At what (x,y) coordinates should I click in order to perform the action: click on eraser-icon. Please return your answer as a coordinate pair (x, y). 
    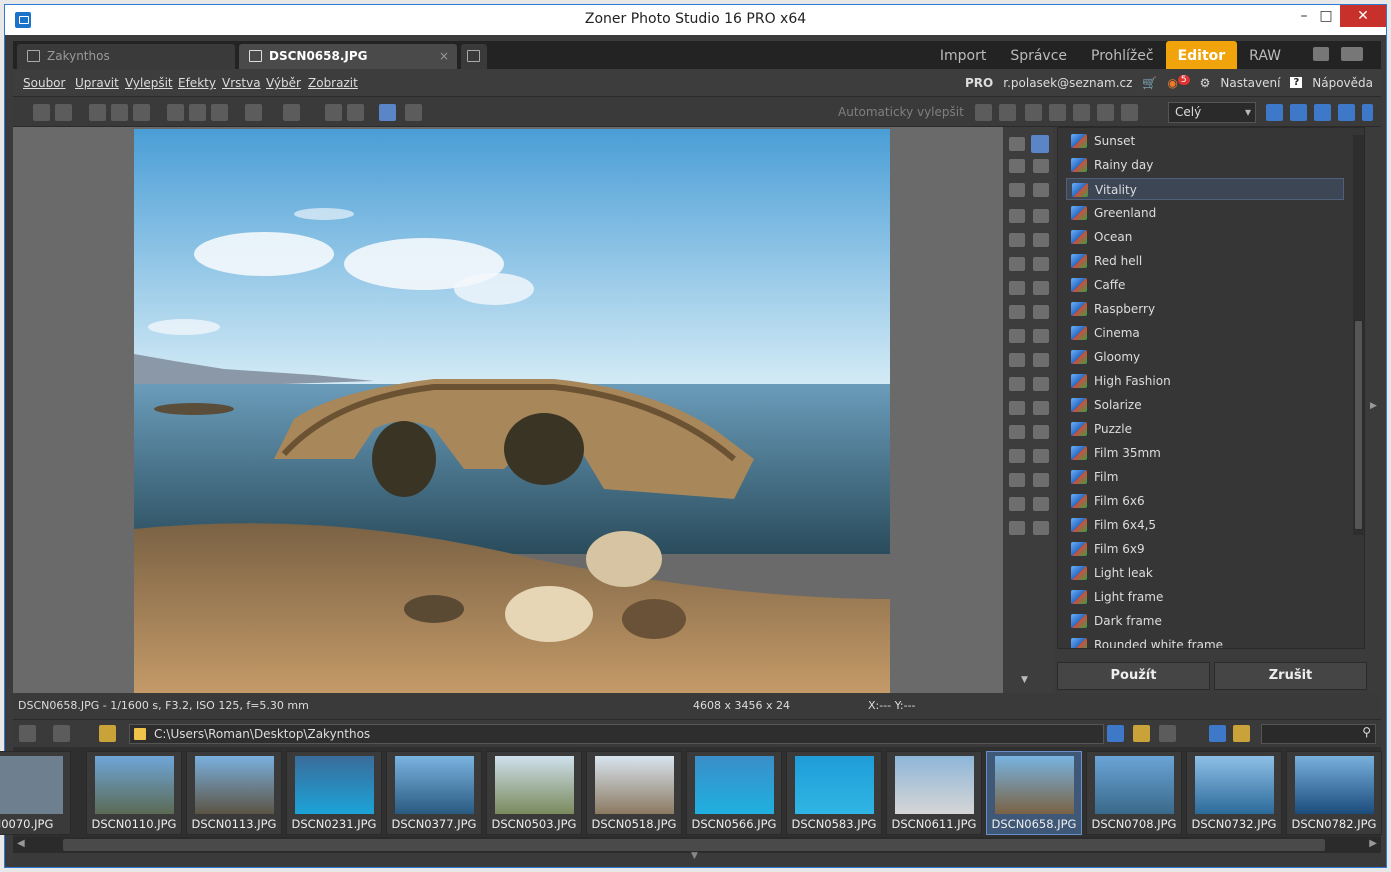
    Looking at the image, I should click on (1017, 360).